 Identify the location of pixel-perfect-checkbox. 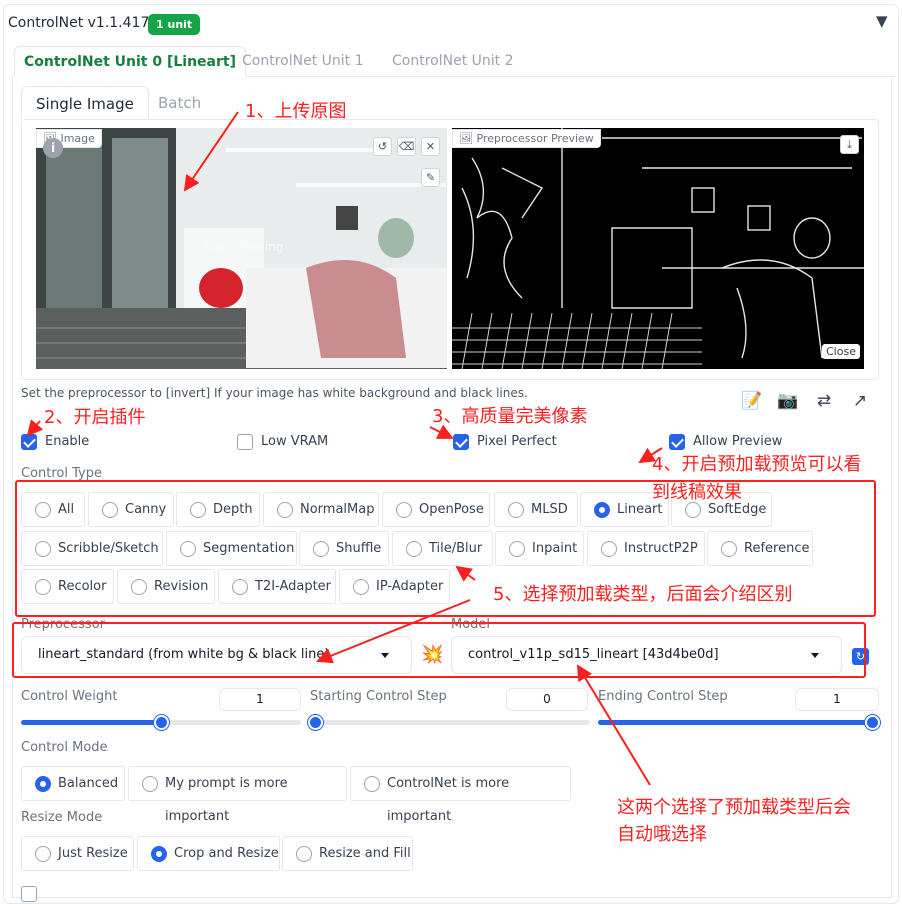
(461, 442).